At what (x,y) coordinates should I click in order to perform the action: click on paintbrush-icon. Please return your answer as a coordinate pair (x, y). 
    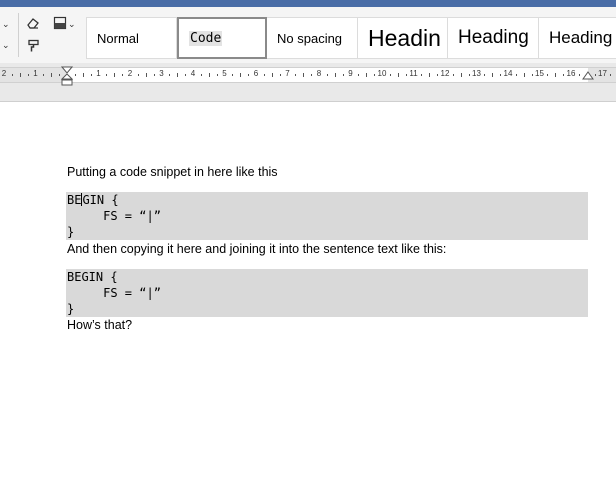
    Looking at the image, I should click on (33, 46).